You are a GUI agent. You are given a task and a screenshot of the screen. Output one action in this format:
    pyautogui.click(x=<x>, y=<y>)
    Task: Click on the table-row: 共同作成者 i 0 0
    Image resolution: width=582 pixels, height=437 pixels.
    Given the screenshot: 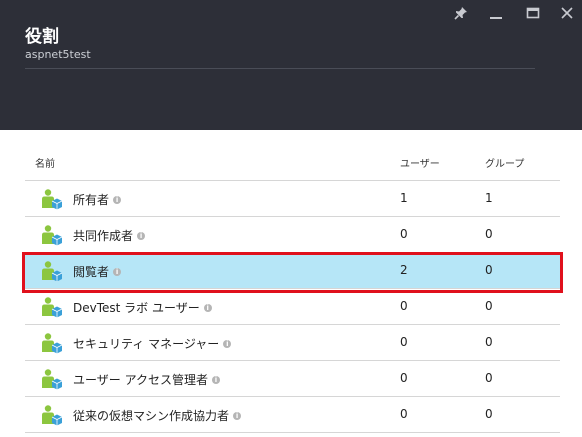 What is the action you would take?
    pyautogui.click(x=292, y=235)
    